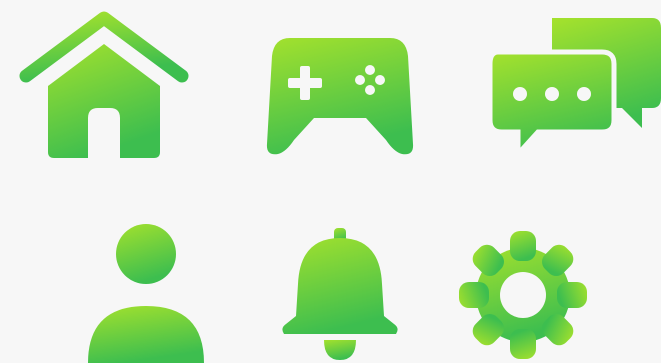 The height and width of the screenshot is (363, 661). Describe the element at coordinates (340, 97) in the screenshot. I see `gamepad-icon` at that location.